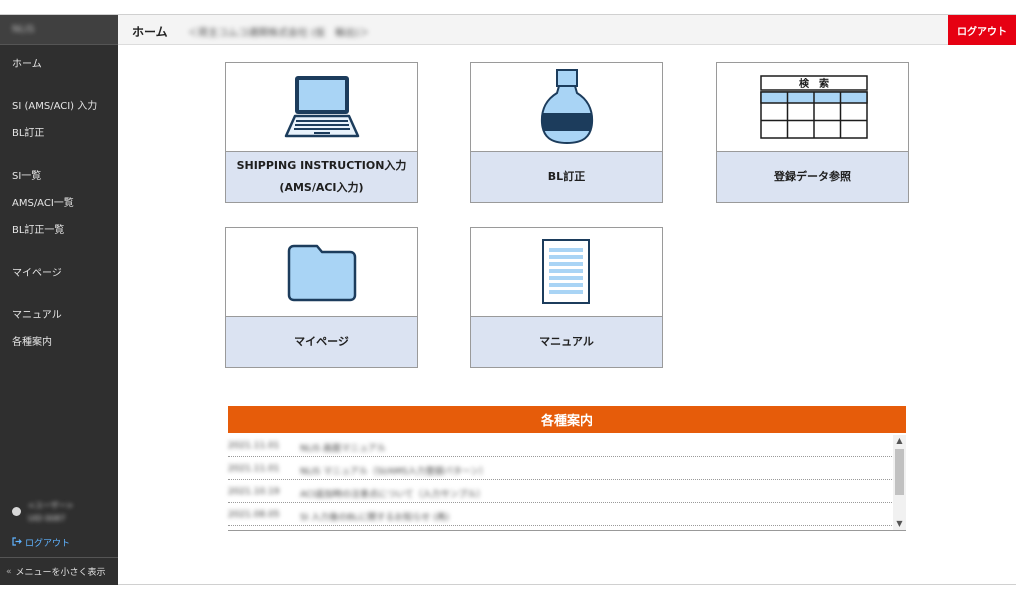 Image resolution: width=1016 pixels, height=600 pixels. I want to click on scrollbar-thumb, so click(899, 472).